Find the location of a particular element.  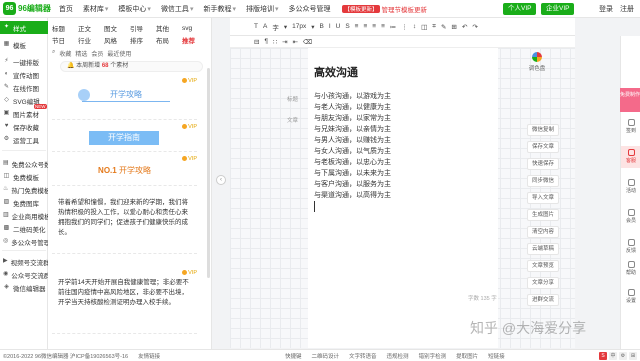

register-link: 注册 is located at coordinates (627, 9).